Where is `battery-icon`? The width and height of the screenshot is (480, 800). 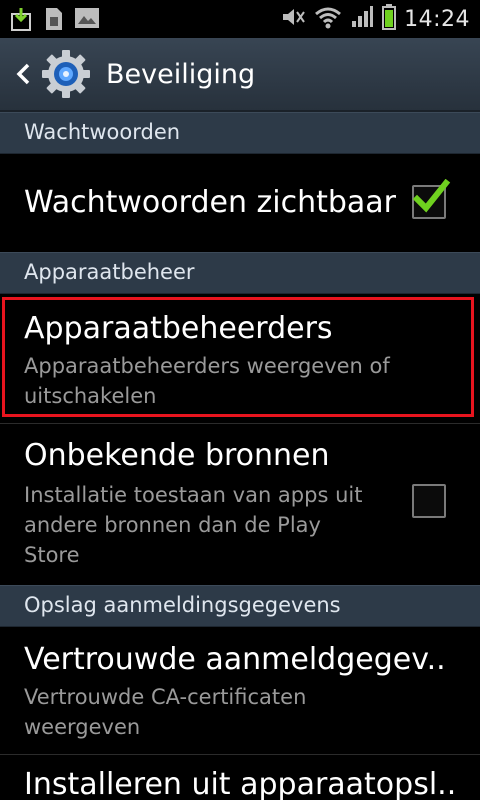
battery-icon is located at coordinates (389, 19).